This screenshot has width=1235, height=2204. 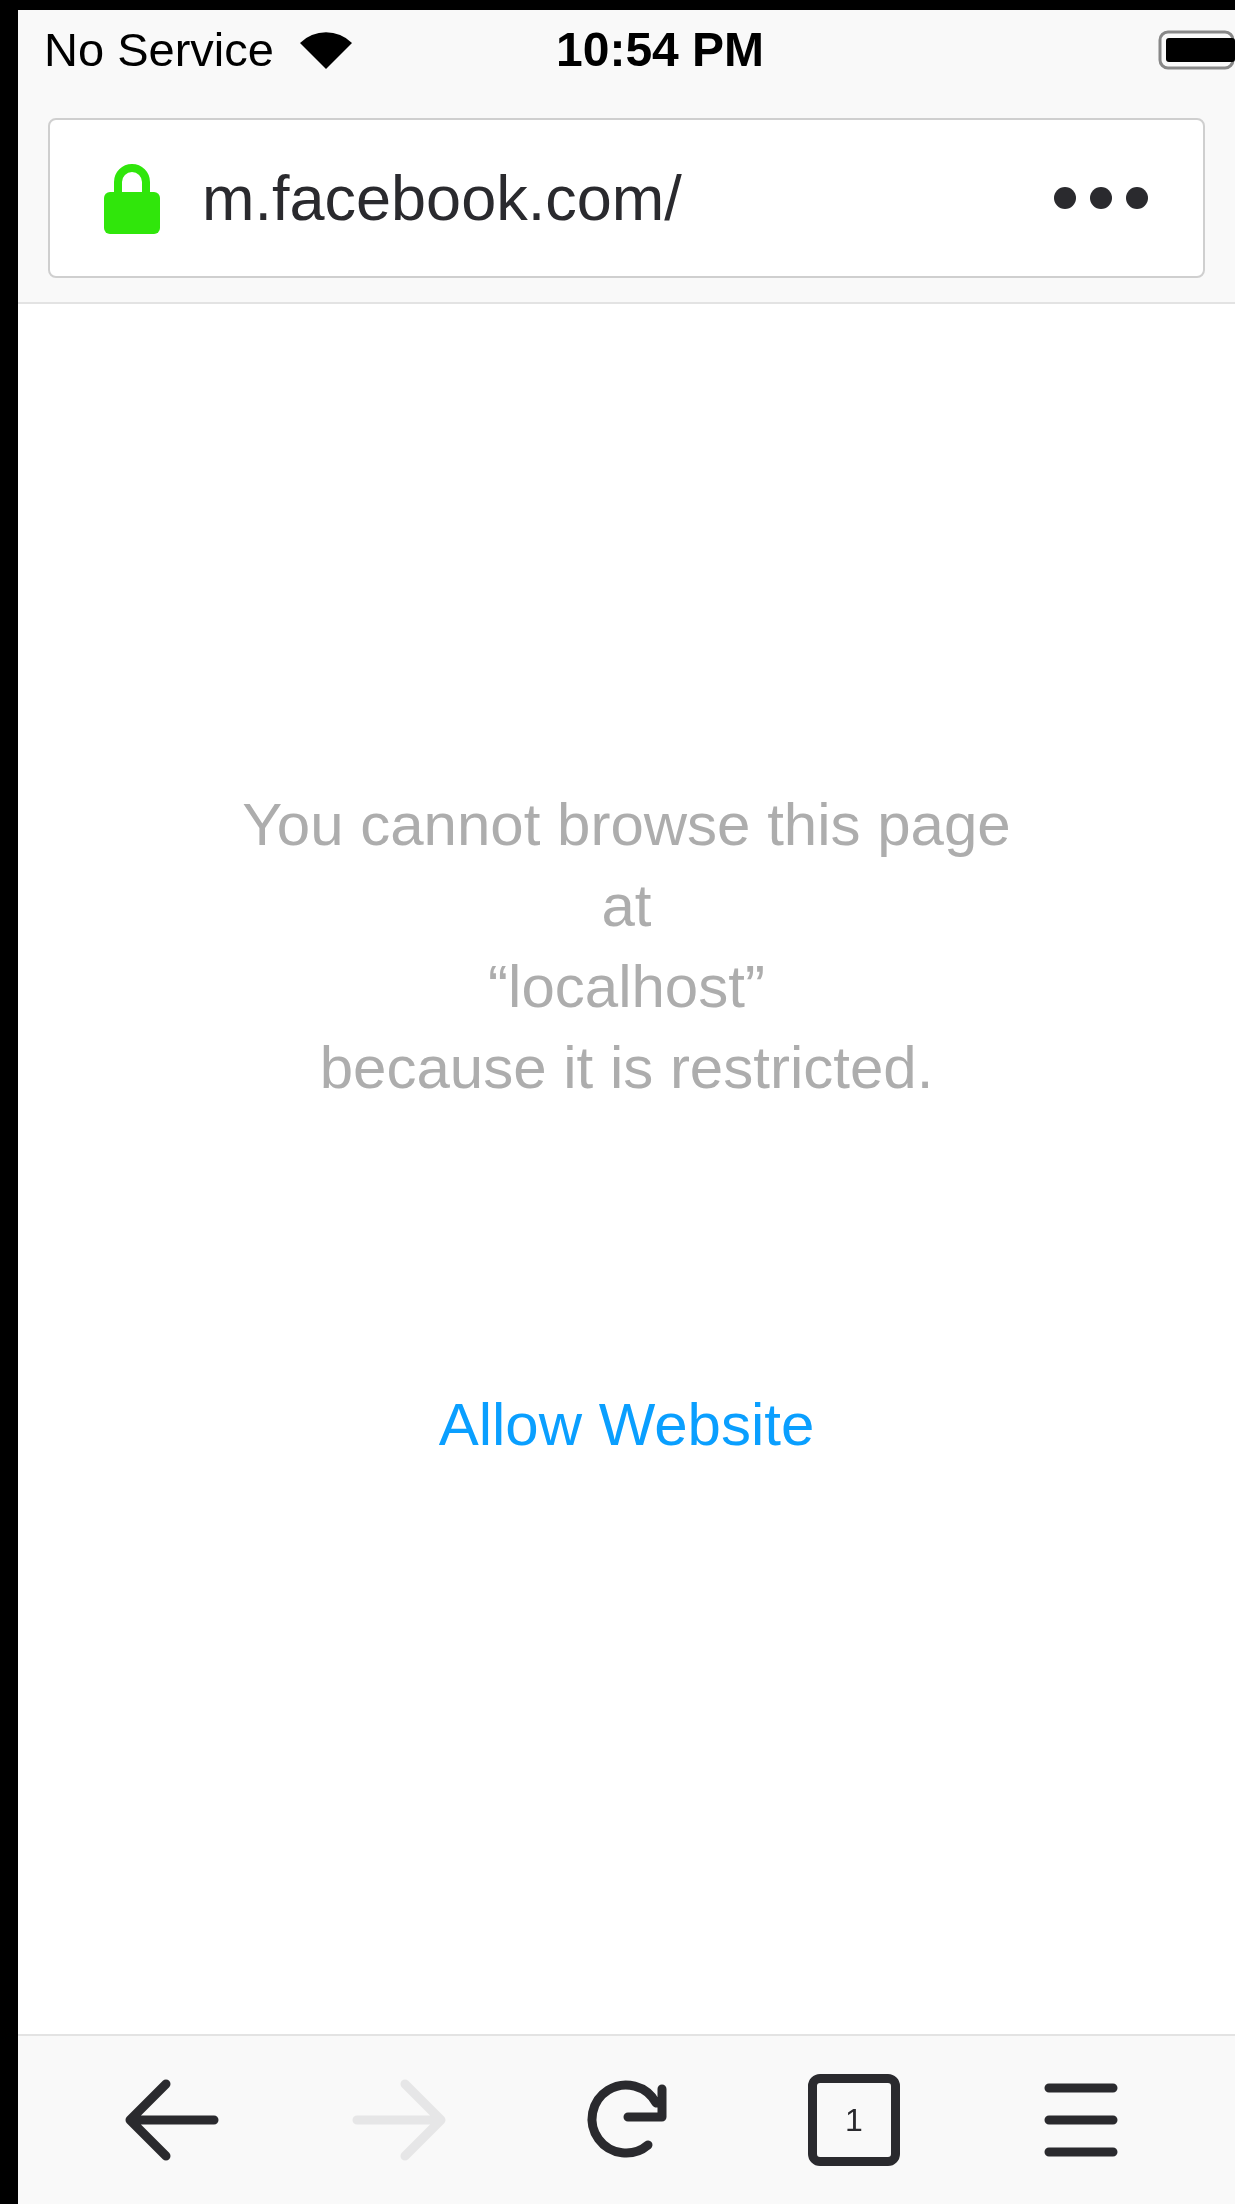 What do you see at coordinates (325, 50) in the screenshot?
I see `wifi-icon` at bounding box center [325, 50].